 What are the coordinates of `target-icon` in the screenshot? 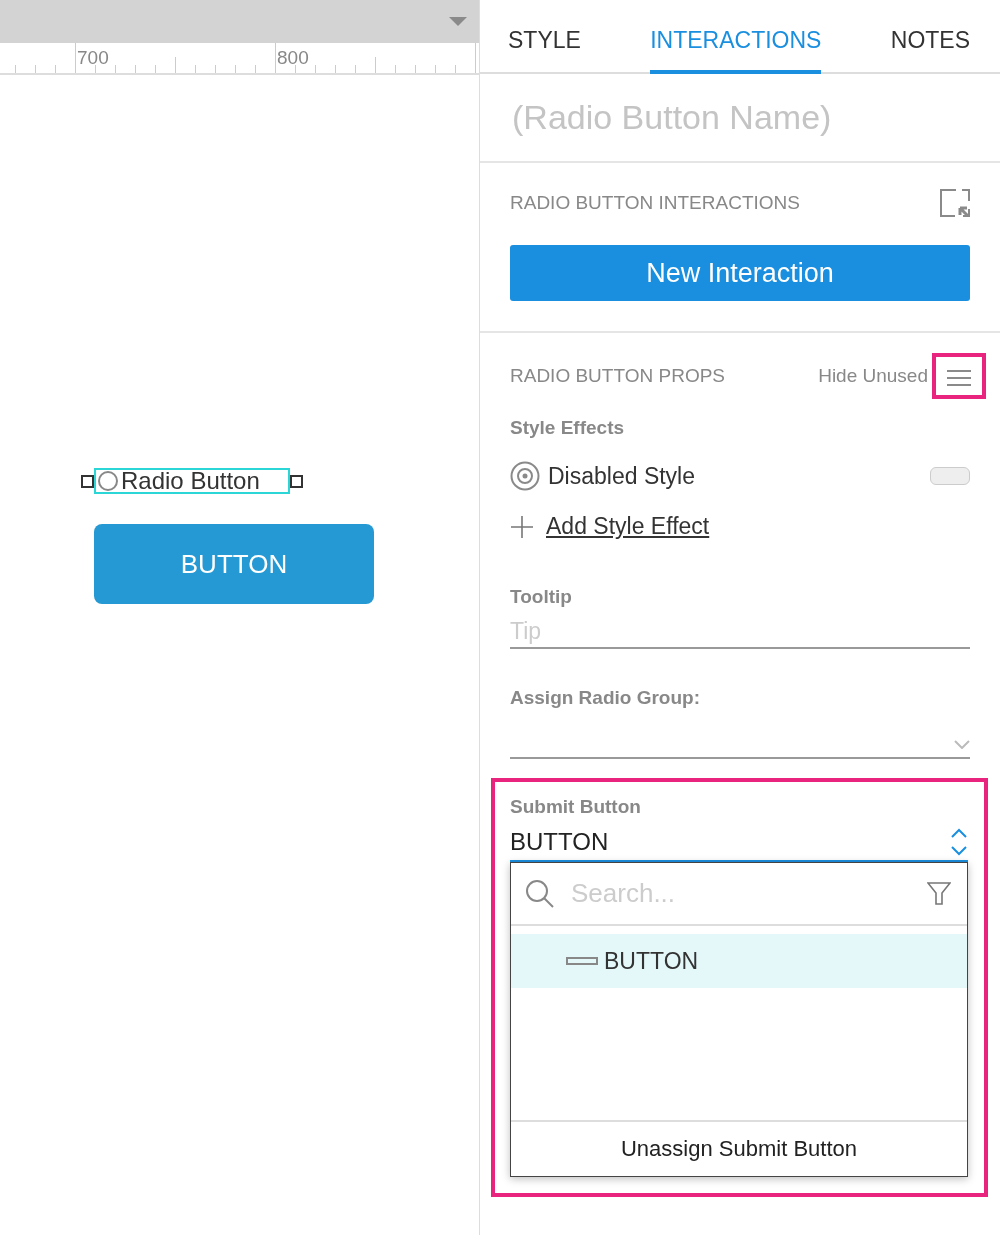 It's located at (525, 476).